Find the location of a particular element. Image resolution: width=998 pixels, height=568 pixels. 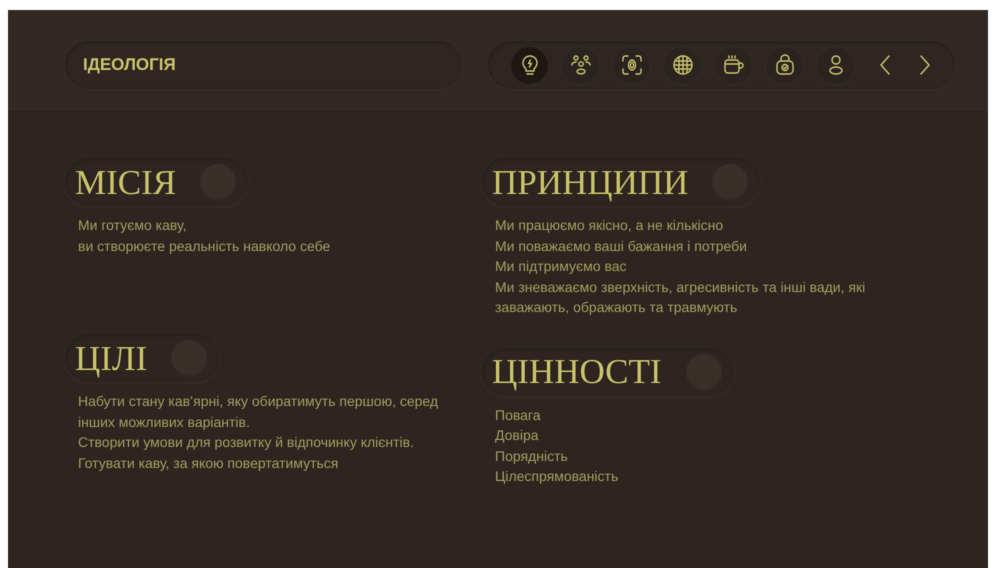

chevron-right-icon is located at coordinates (925, 65).